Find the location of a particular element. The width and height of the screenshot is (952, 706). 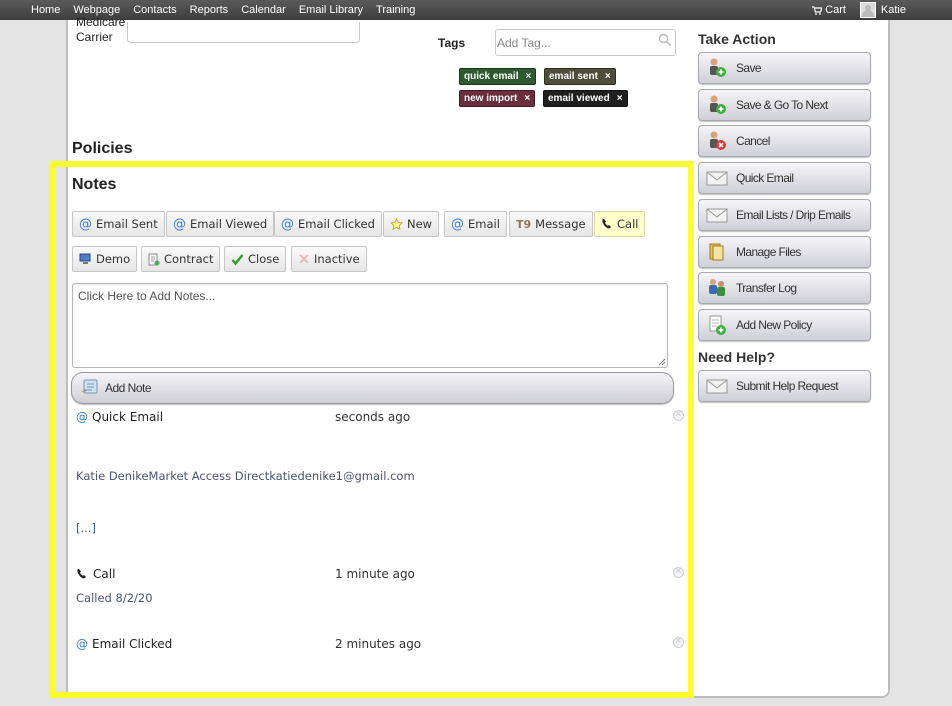

note-timestamp: 2 minutes ago is located at coordinates (378, 644).